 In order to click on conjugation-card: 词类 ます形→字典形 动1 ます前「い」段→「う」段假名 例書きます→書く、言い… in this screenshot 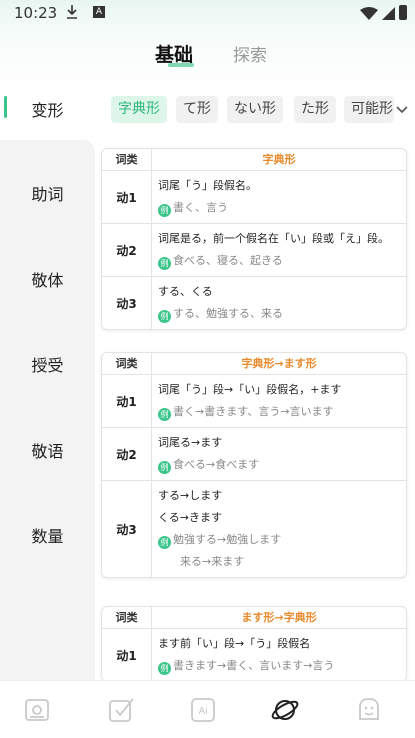, I will do `click(254, 643)`.